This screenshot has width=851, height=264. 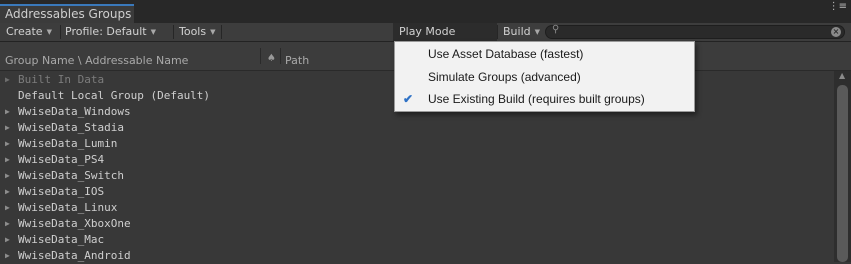 What do you see at coordinates (74, 111) in the screenshot?
I see `group-name: WwiseData_Windows` at bounding box center [74, 111].